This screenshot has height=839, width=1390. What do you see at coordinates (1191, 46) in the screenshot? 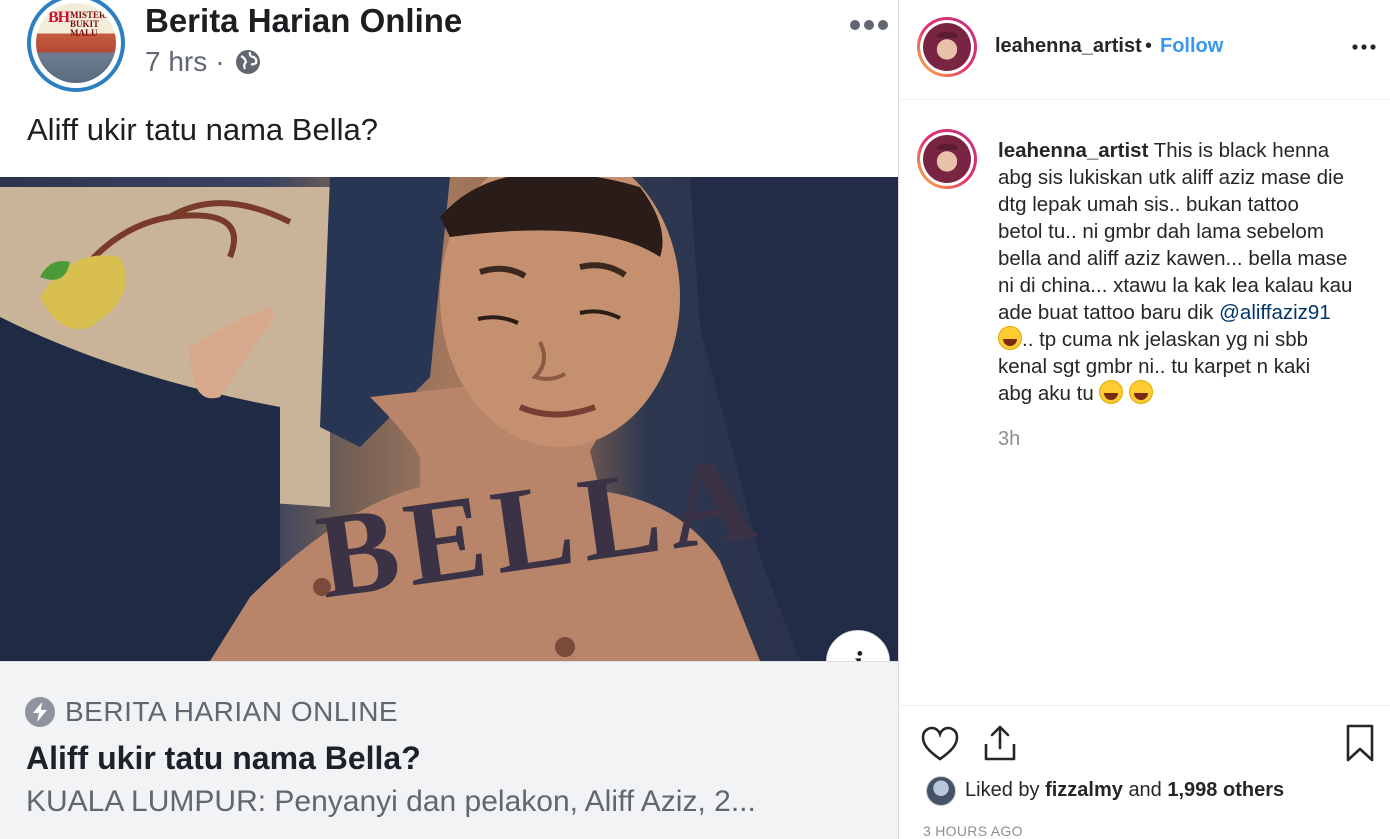
I see `follow-button: Follow` at bounding box center [1191, 46].